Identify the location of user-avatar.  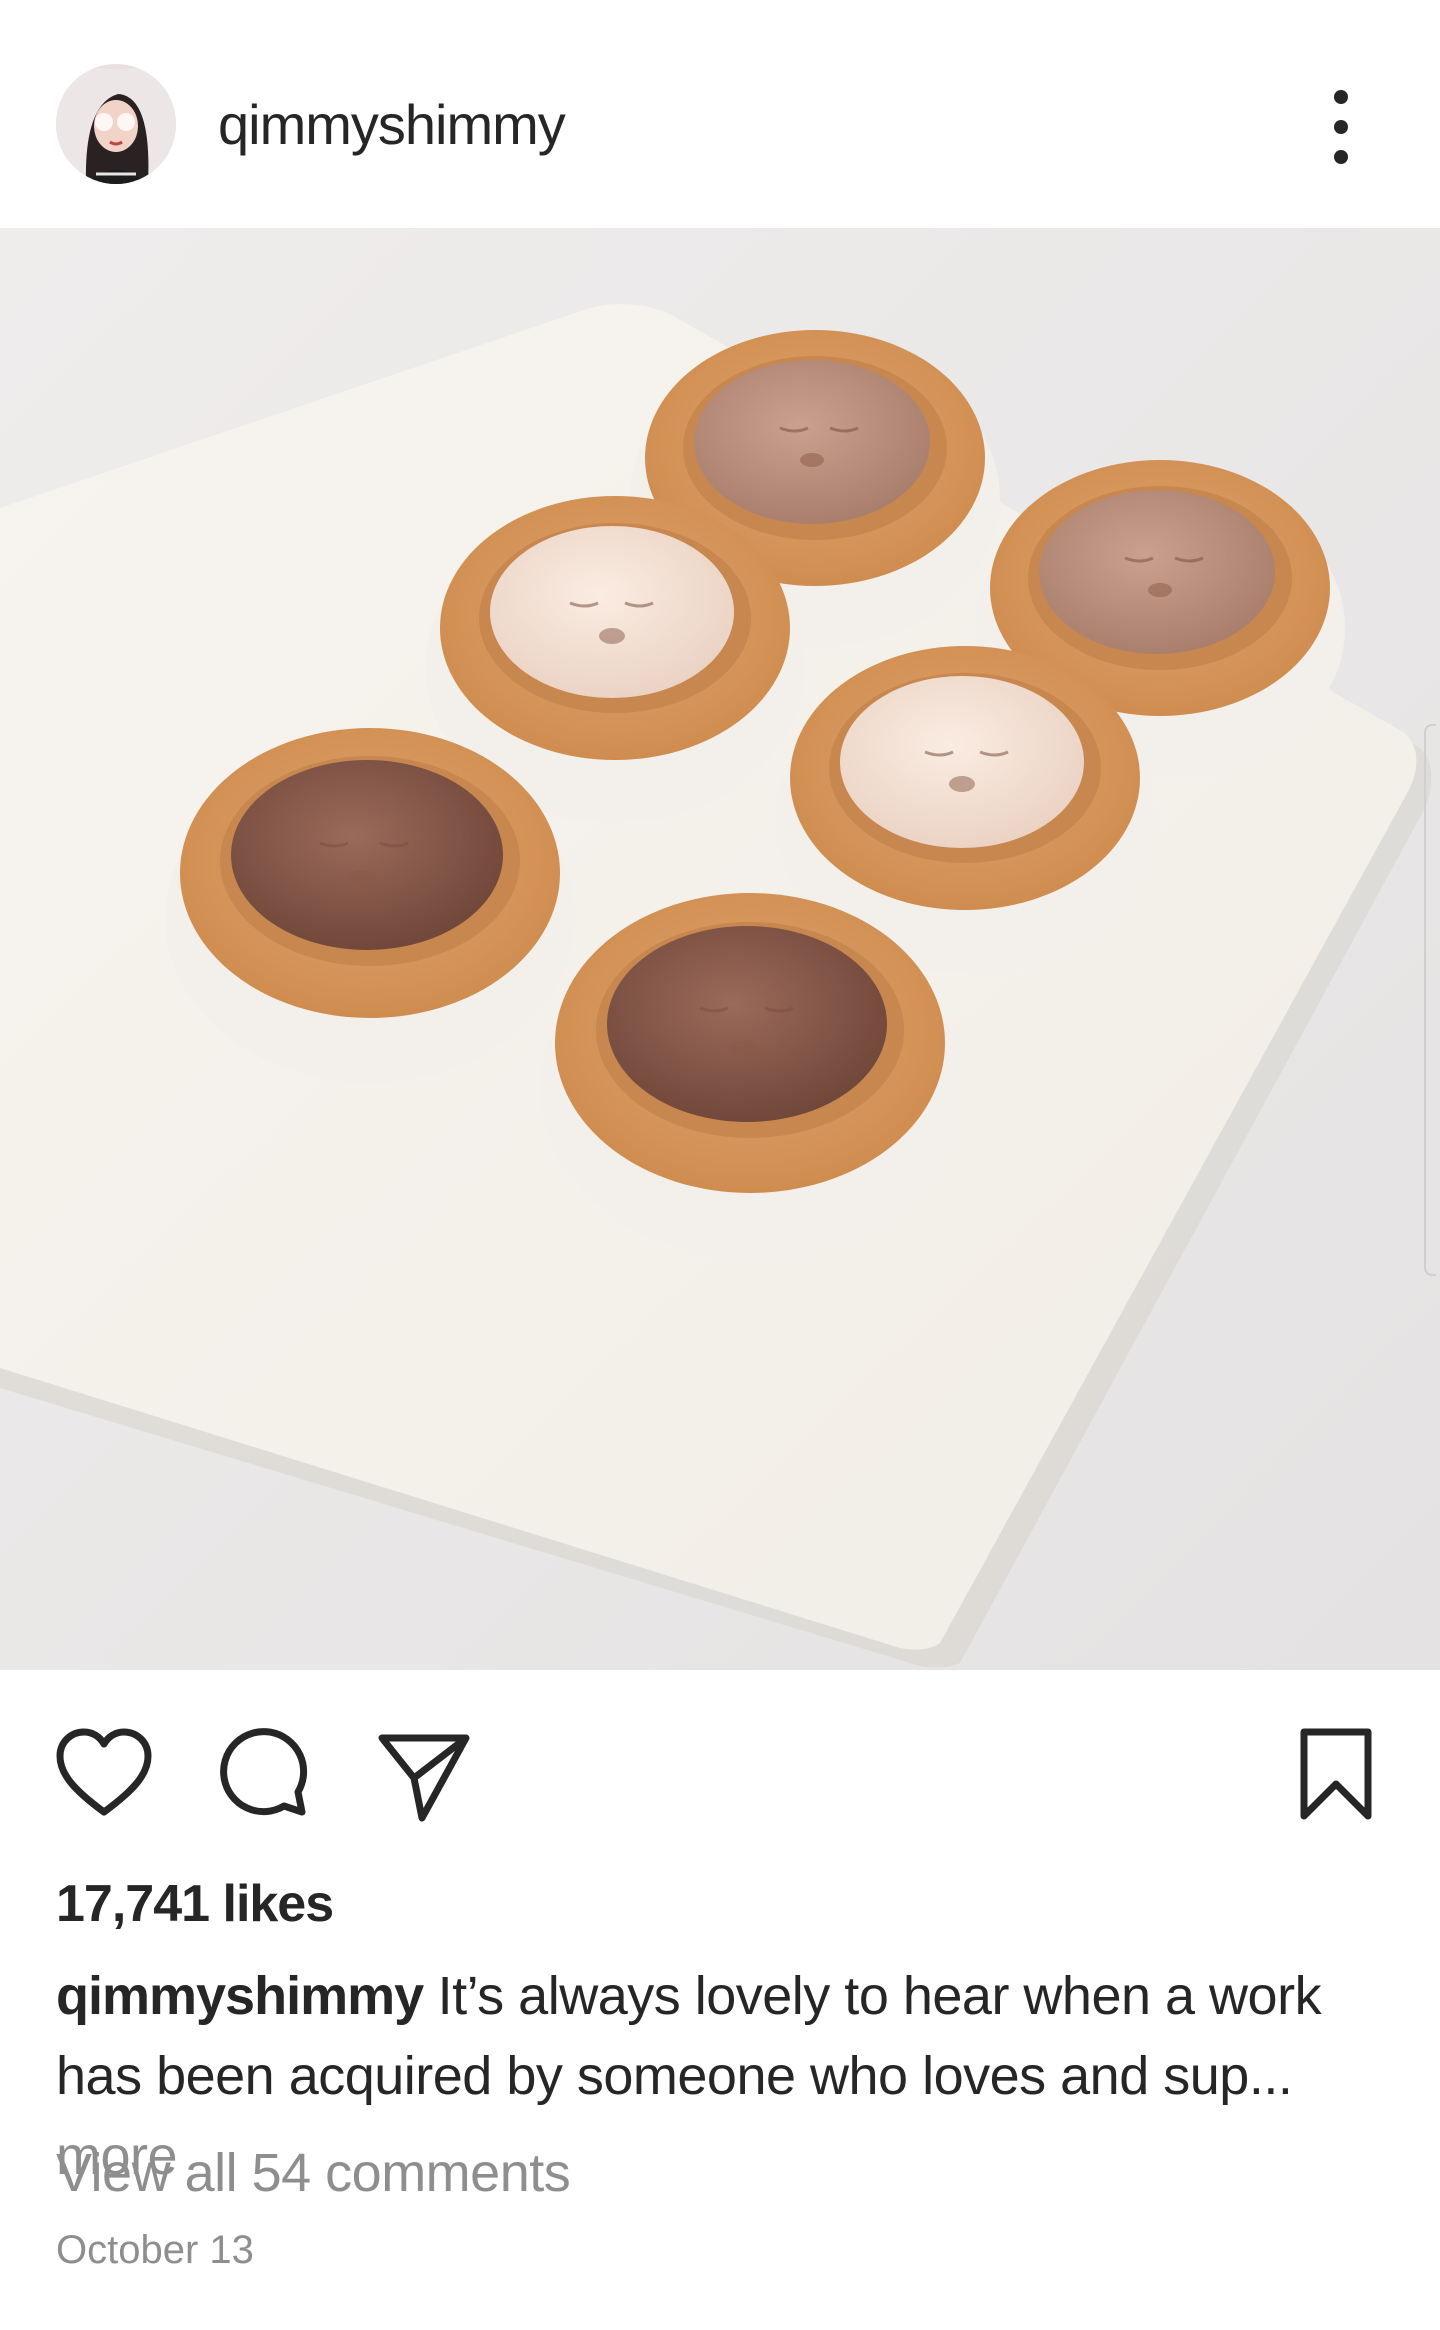
(116, 124).